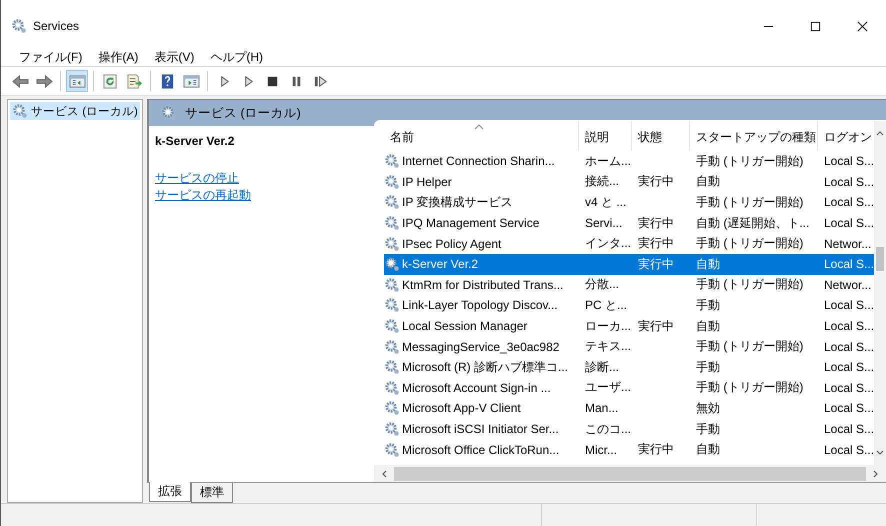 Image resolution: width=886 pixels, height=526 pixels. Describe the element at coordinates (384, 473) in the screenshot. I see `scroll-left-icon` at that location.